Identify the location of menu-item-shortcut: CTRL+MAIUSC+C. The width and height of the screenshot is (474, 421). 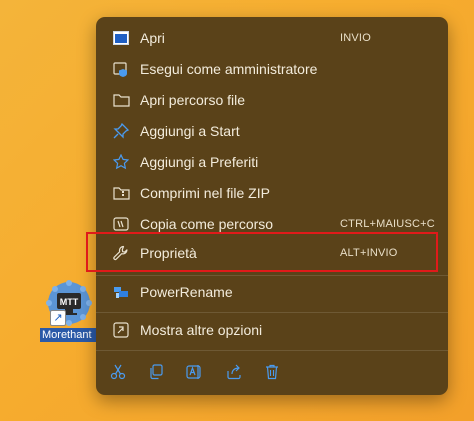
(387, 224).